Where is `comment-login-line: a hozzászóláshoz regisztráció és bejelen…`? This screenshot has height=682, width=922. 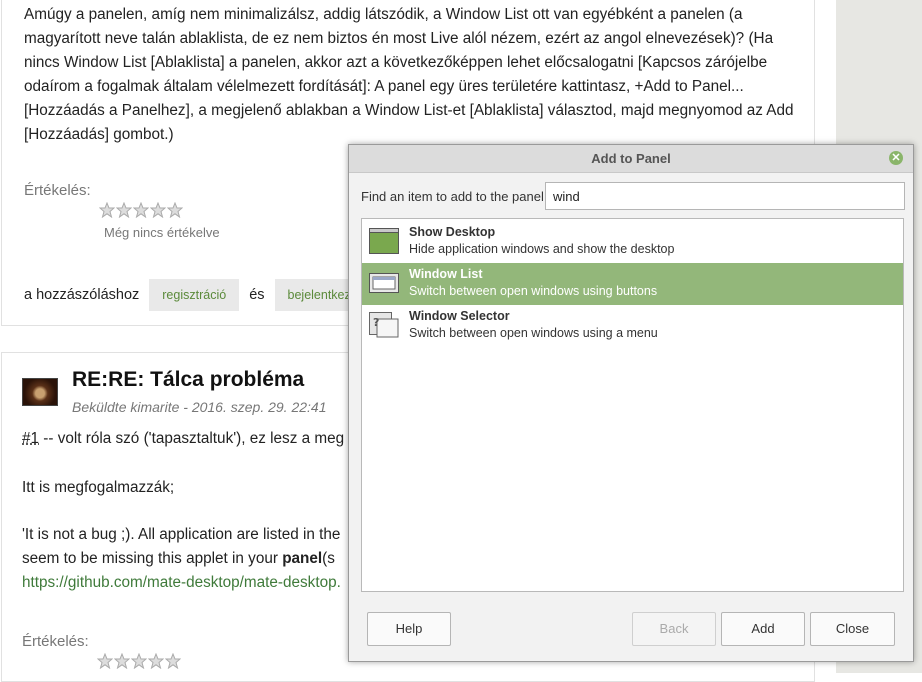
comment-login-line: a hozzászóláshoz regisztráció és bejelen… is located at coordinates (205, 295).